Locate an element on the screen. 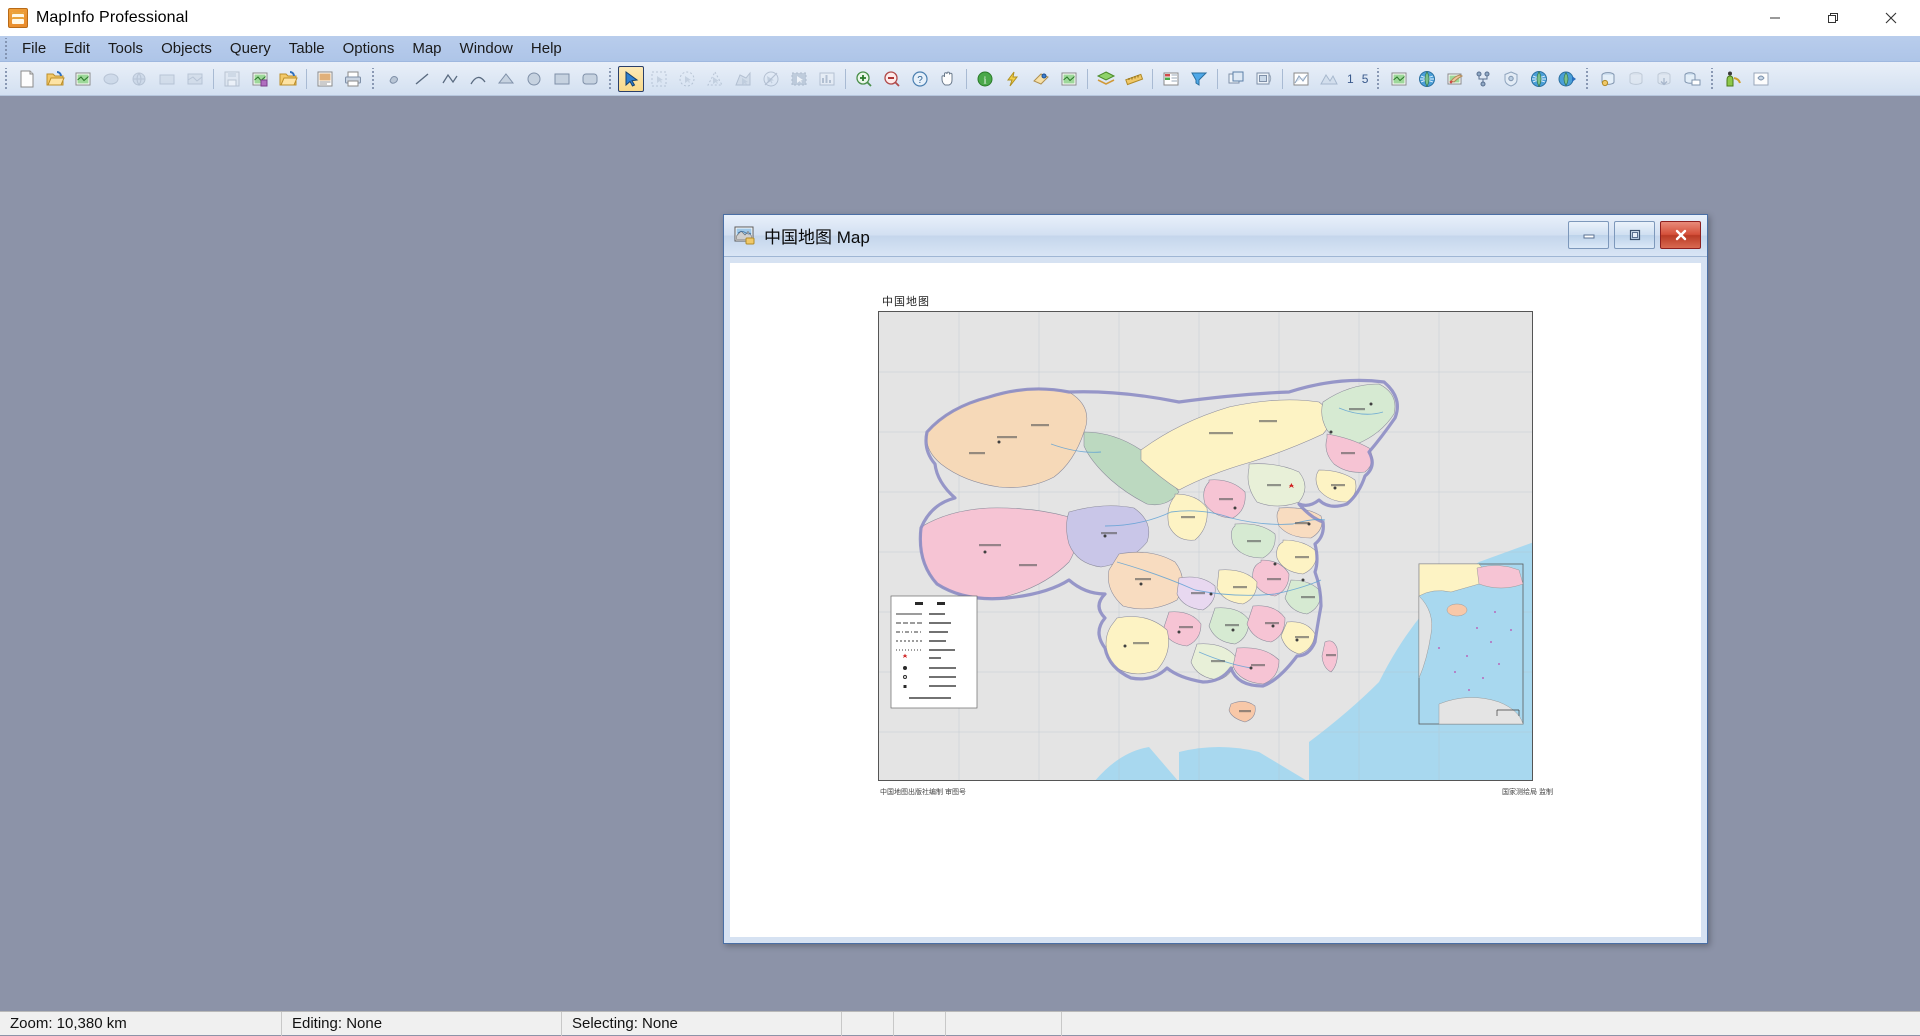  geocode-icon is located at coordinates (1567, 79).